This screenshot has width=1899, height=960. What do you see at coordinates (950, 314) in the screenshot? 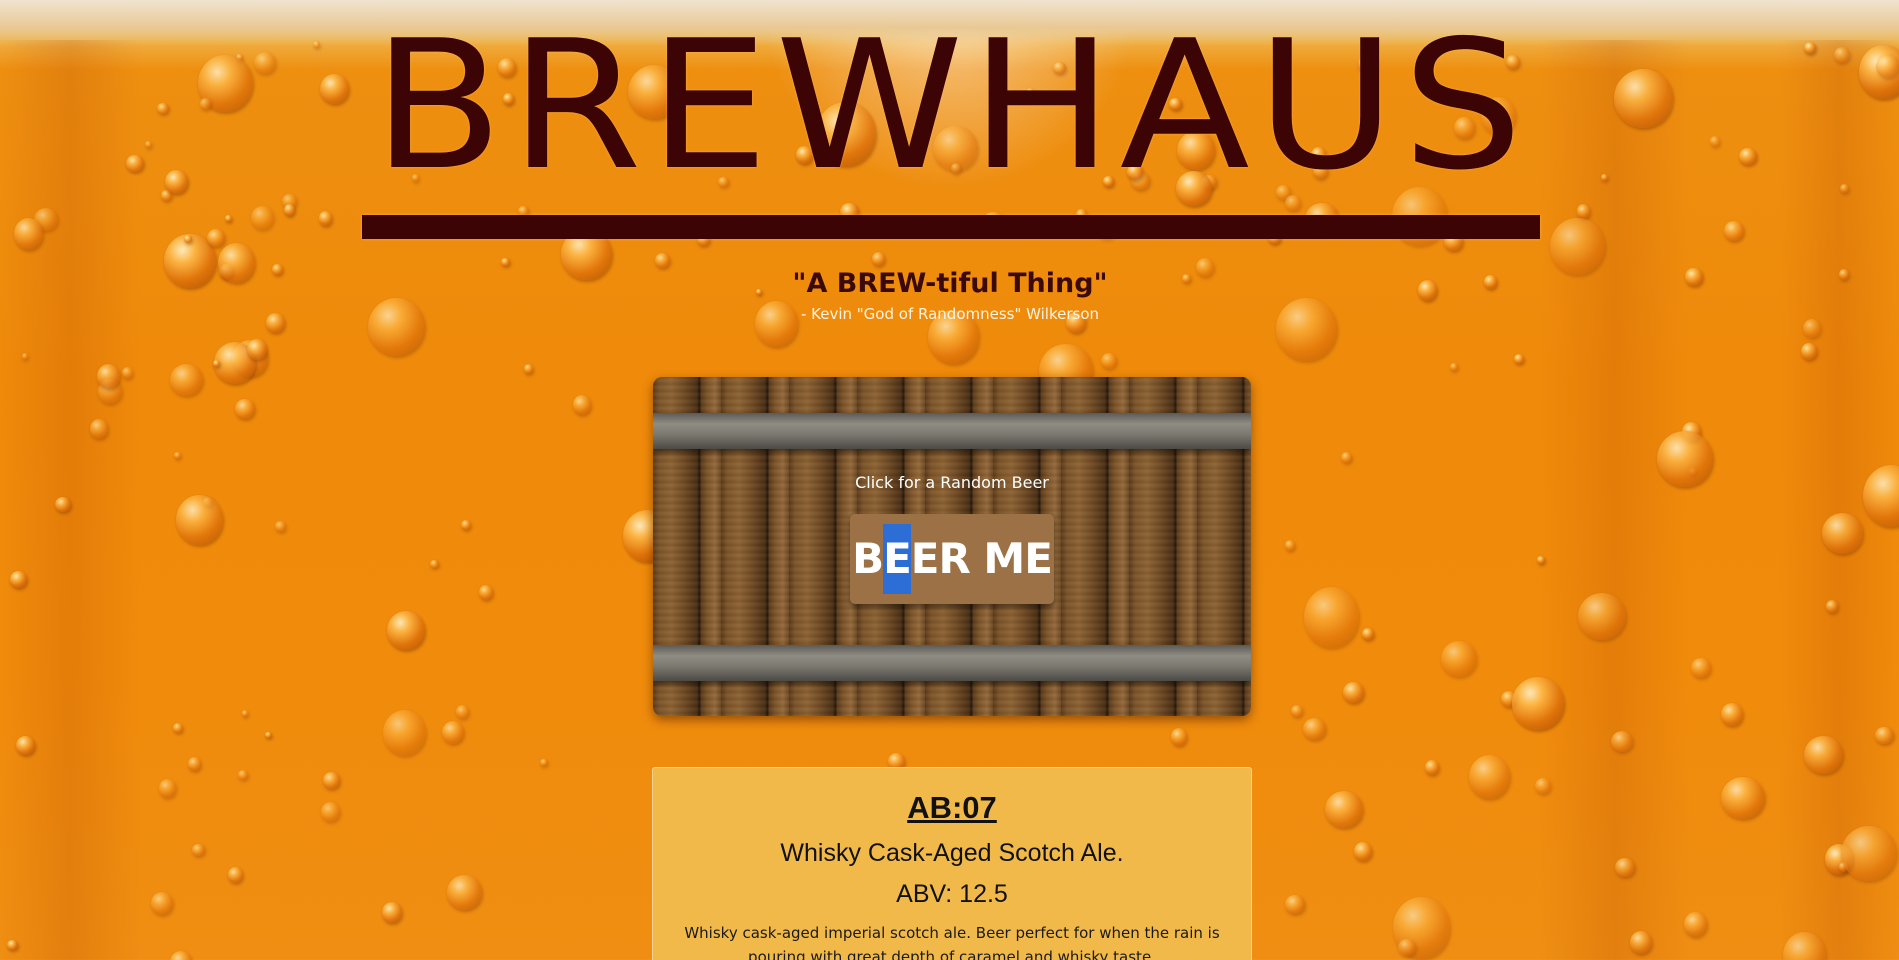
I see `tagline-attribution: - Kevin "God of Randomness" Wilkerson` at bounding box center [950, 314].